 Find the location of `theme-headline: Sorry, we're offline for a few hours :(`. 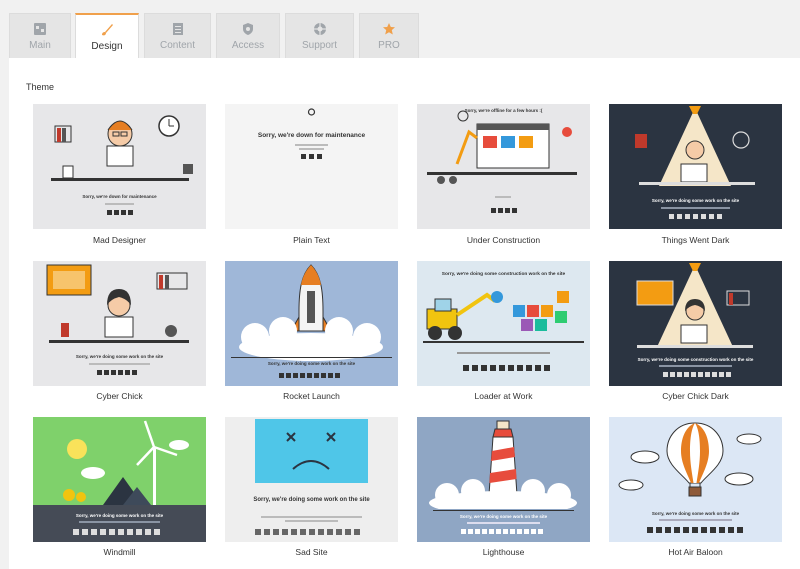

theme-headline: Sorry, we're offline for a few hours :( is located at coordinates (504, 110).